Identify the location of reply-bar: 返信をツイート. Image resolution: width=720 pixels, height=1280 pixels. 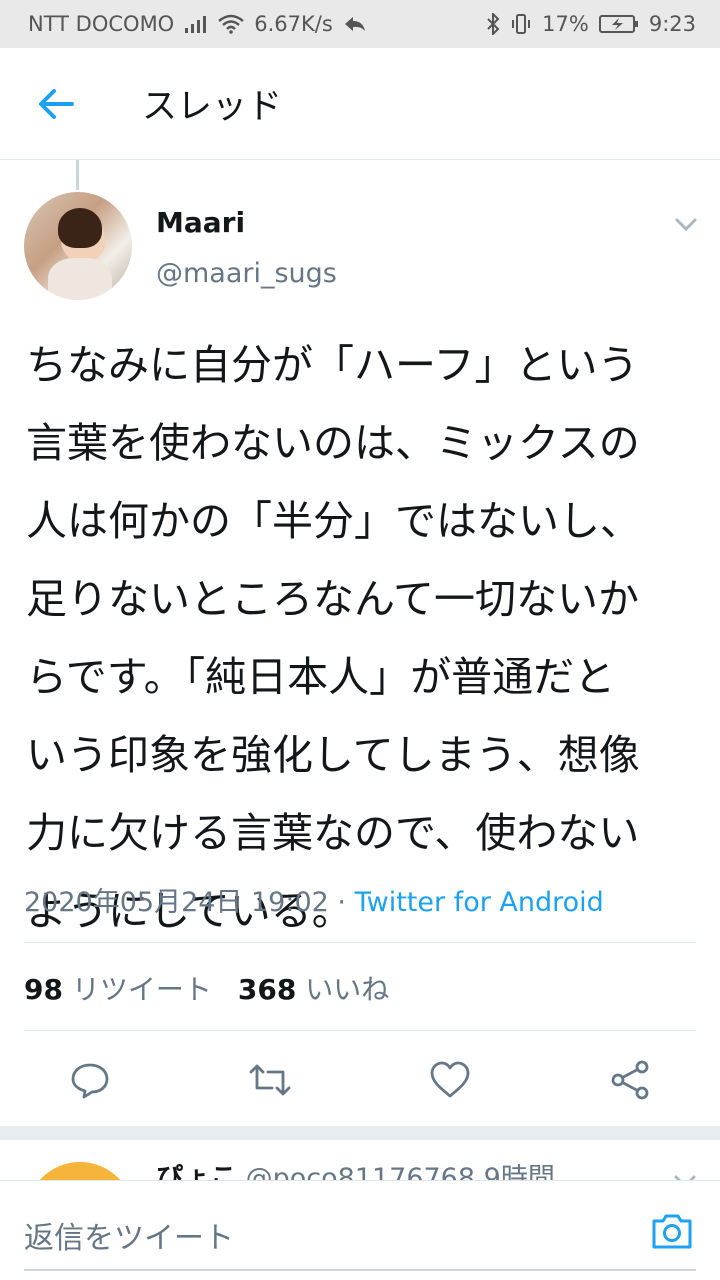
(360, 1230).